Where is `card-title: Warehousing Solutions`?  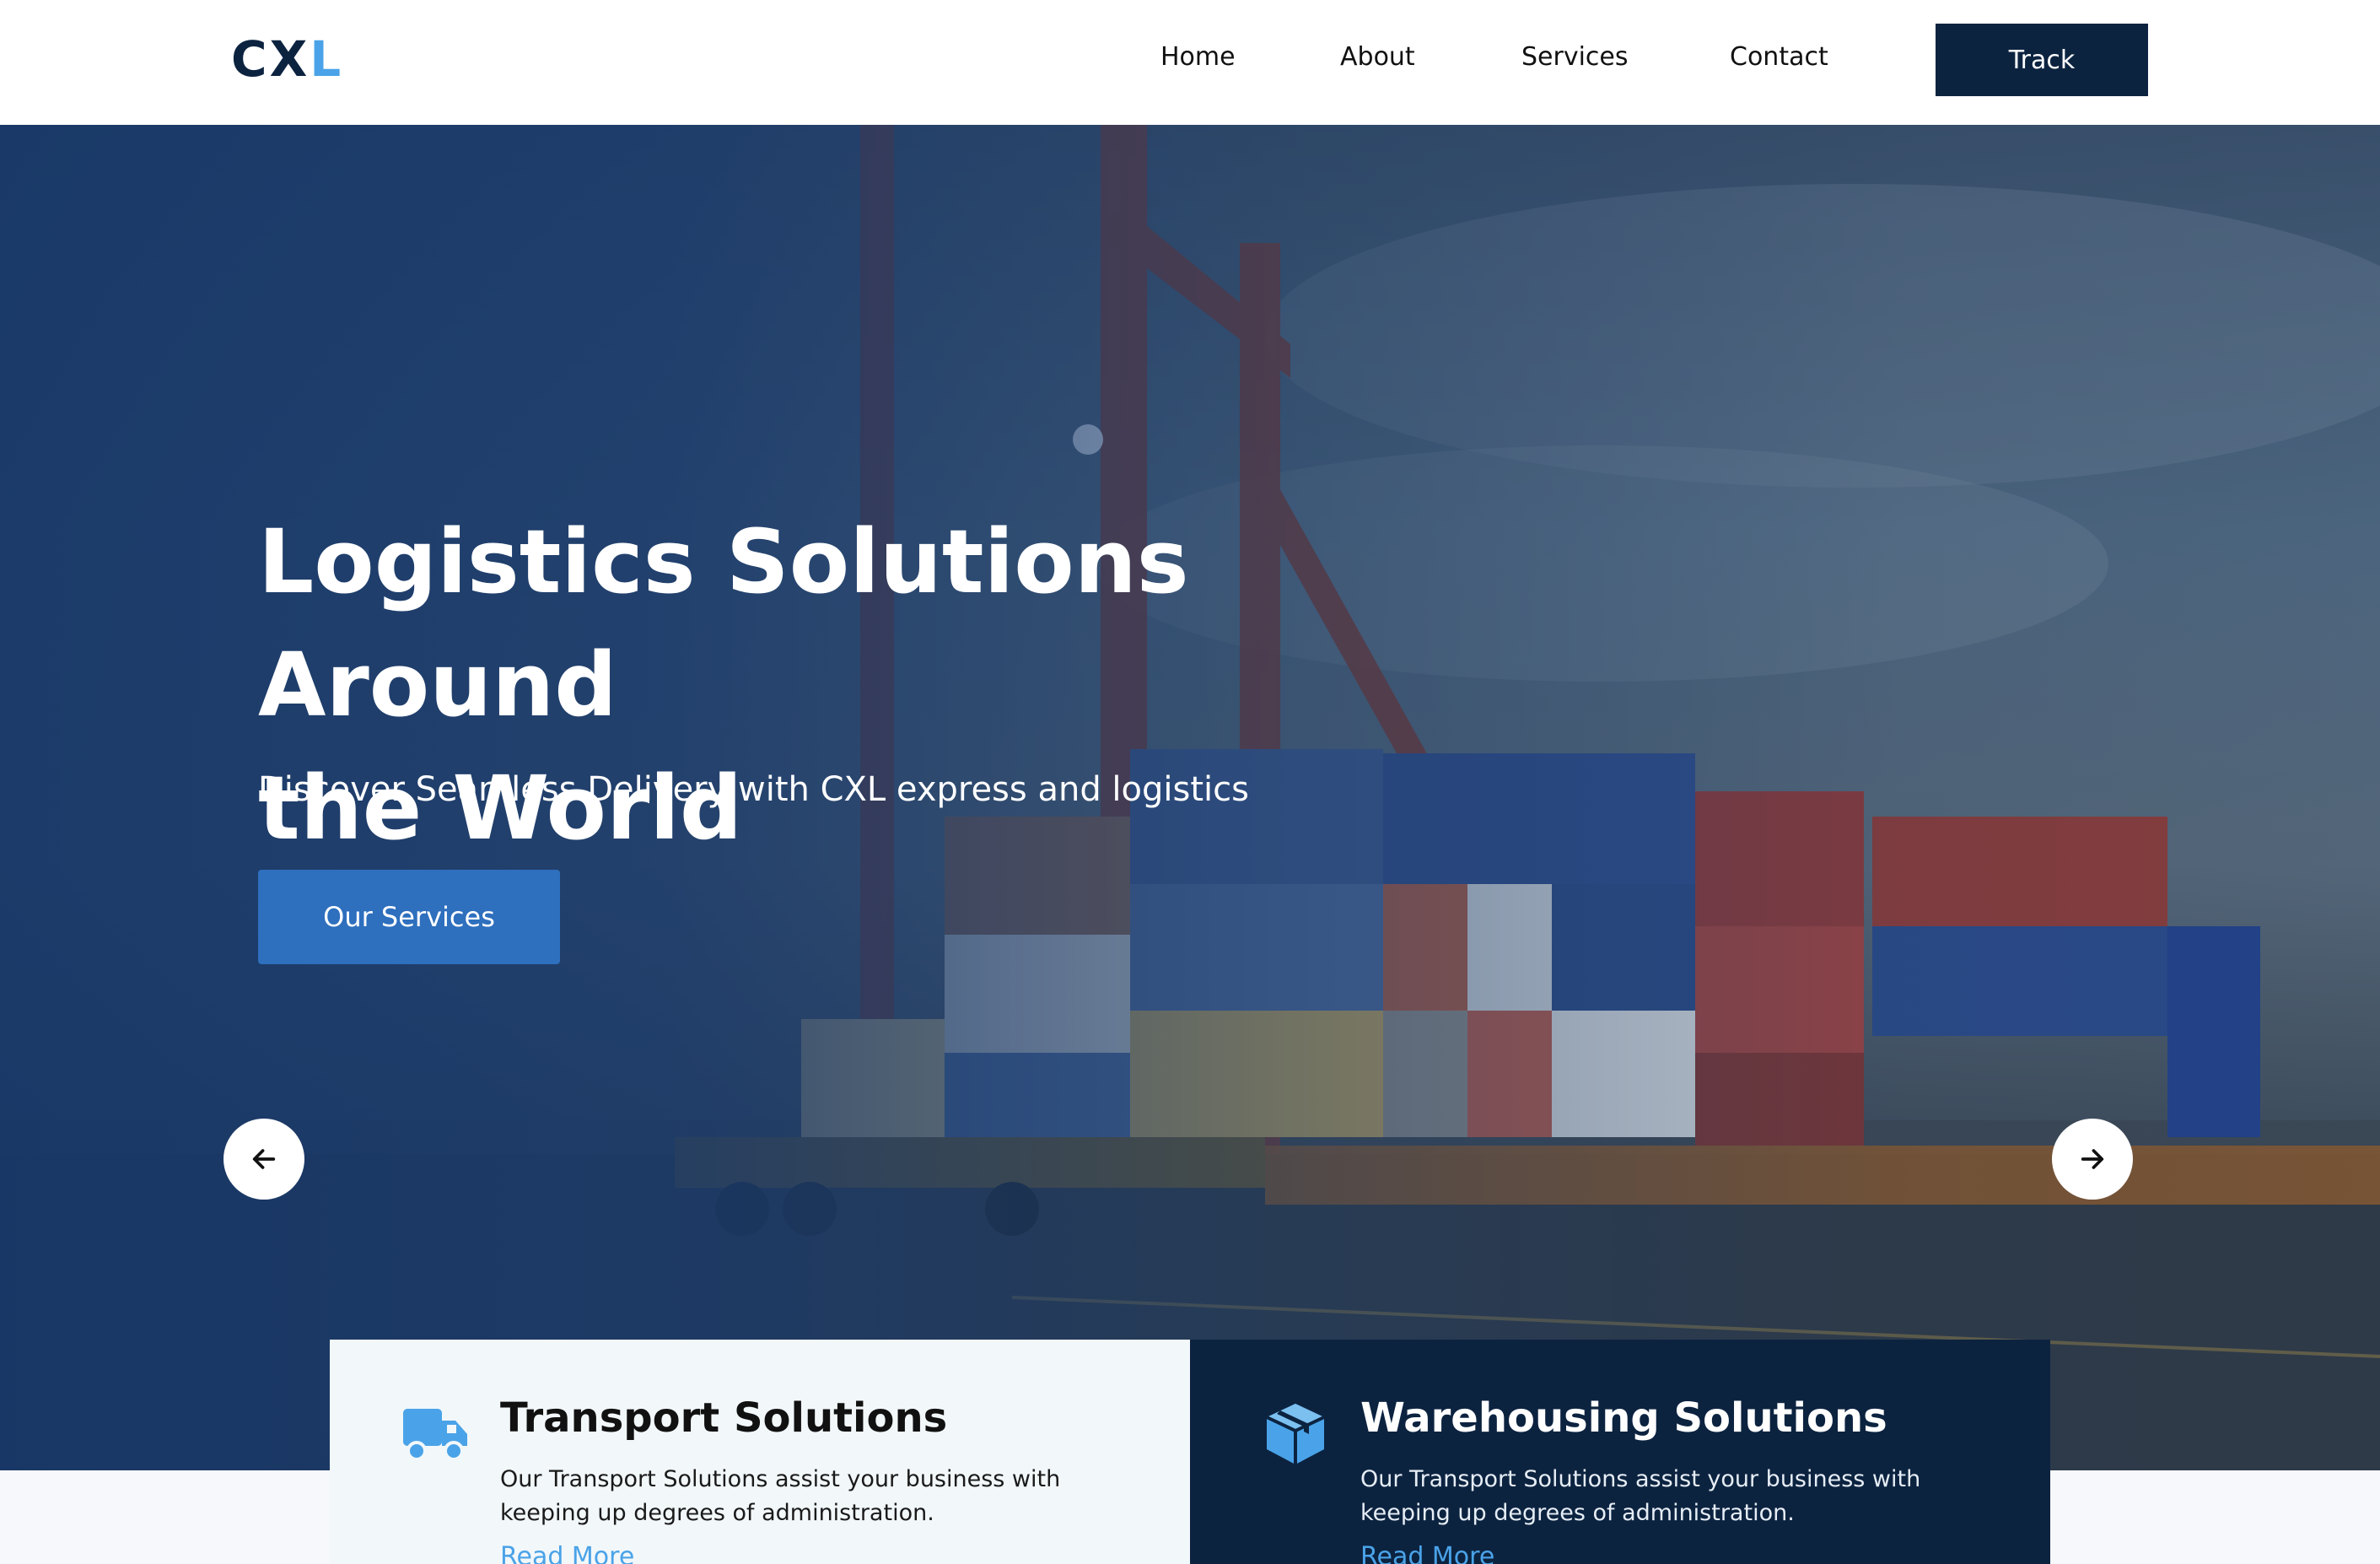 card-title: Warehousing Solutions is located at coordinates (1624, 1418).